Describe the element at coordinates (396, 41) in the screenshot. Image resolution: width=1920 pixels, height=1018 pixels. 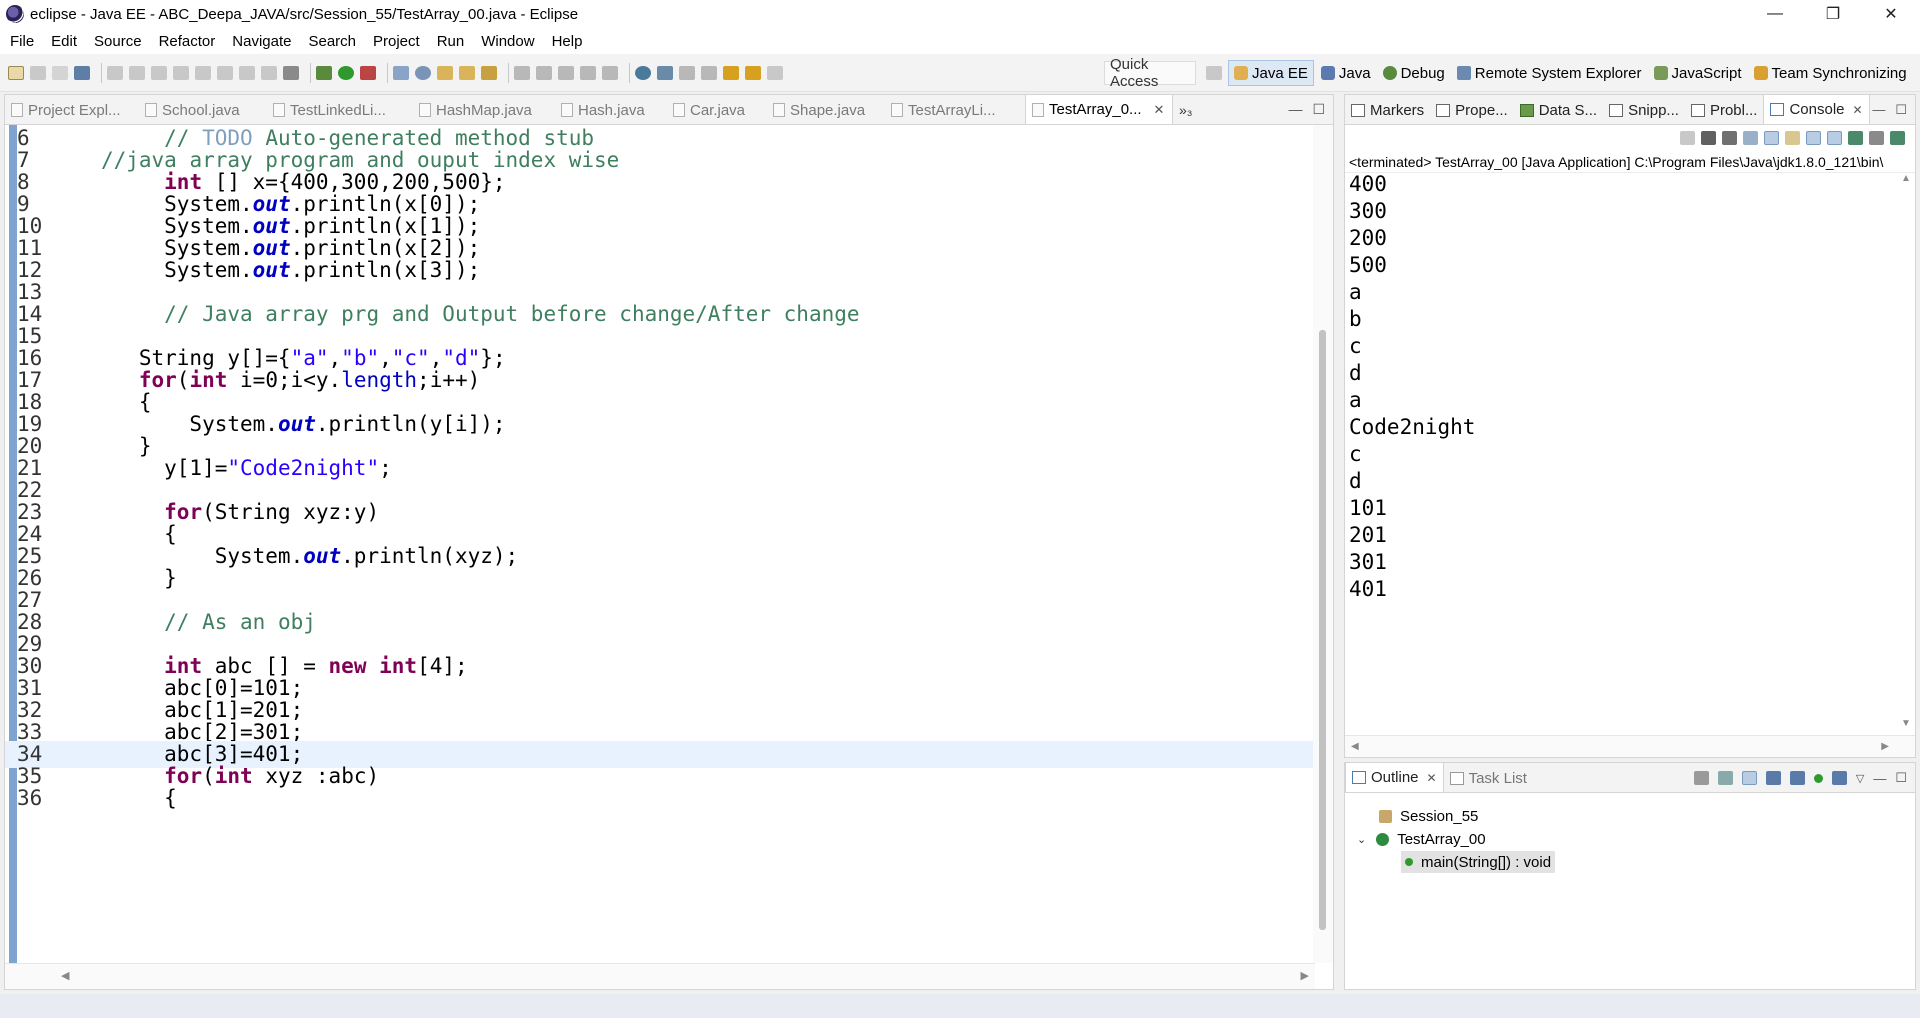
I see `menu-project: Project` at that location.